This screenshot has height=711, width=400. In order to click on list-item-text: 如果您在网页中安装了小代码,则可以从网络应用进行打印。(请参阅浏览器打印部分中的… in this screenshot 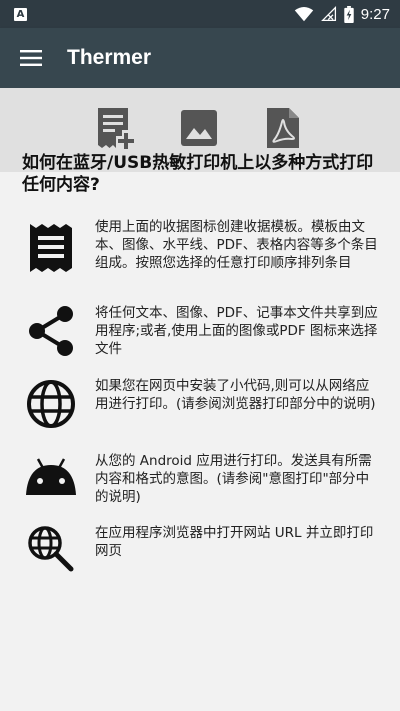, I will do `click(235, 395)`.